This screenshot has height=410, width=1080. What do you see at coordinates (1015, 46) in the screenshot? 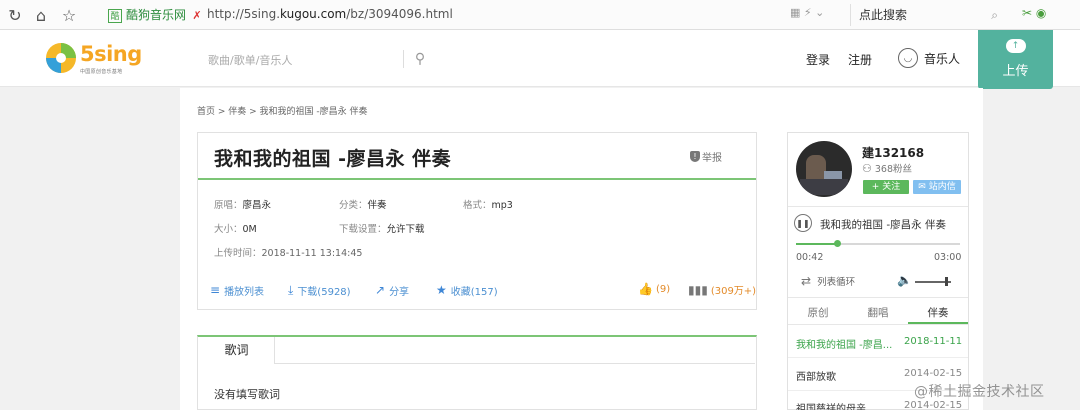
I see `cloud-upload-icon: ↑` at bounding box center [1015, 46].